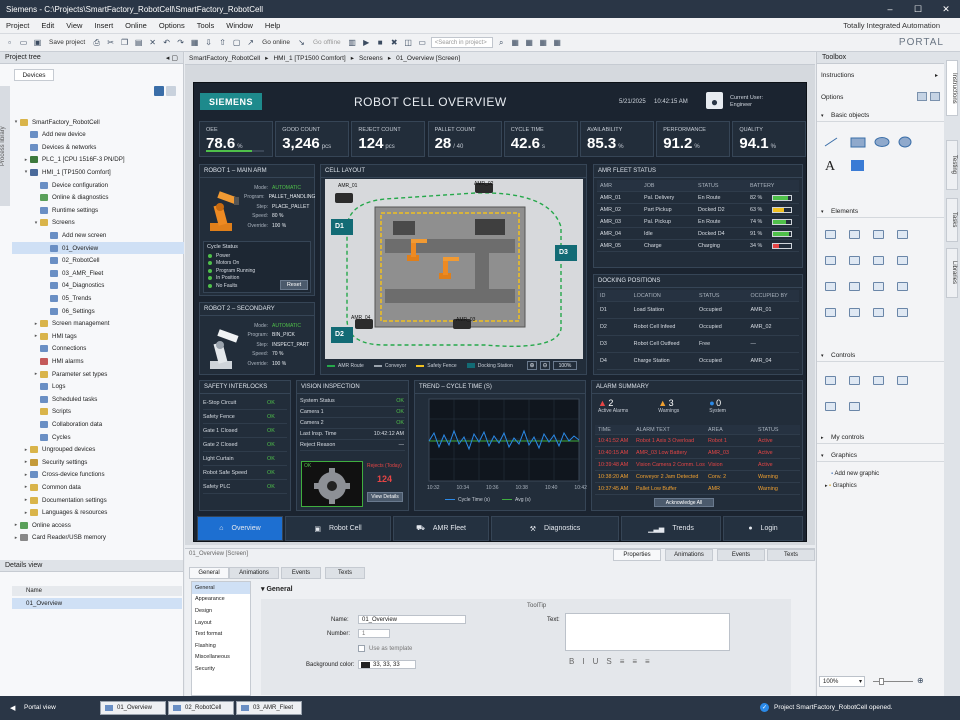 The height and width of the screenshot is (720, 960). I want to click on background-color-field: 33, 33, 33, so click(387, 664).